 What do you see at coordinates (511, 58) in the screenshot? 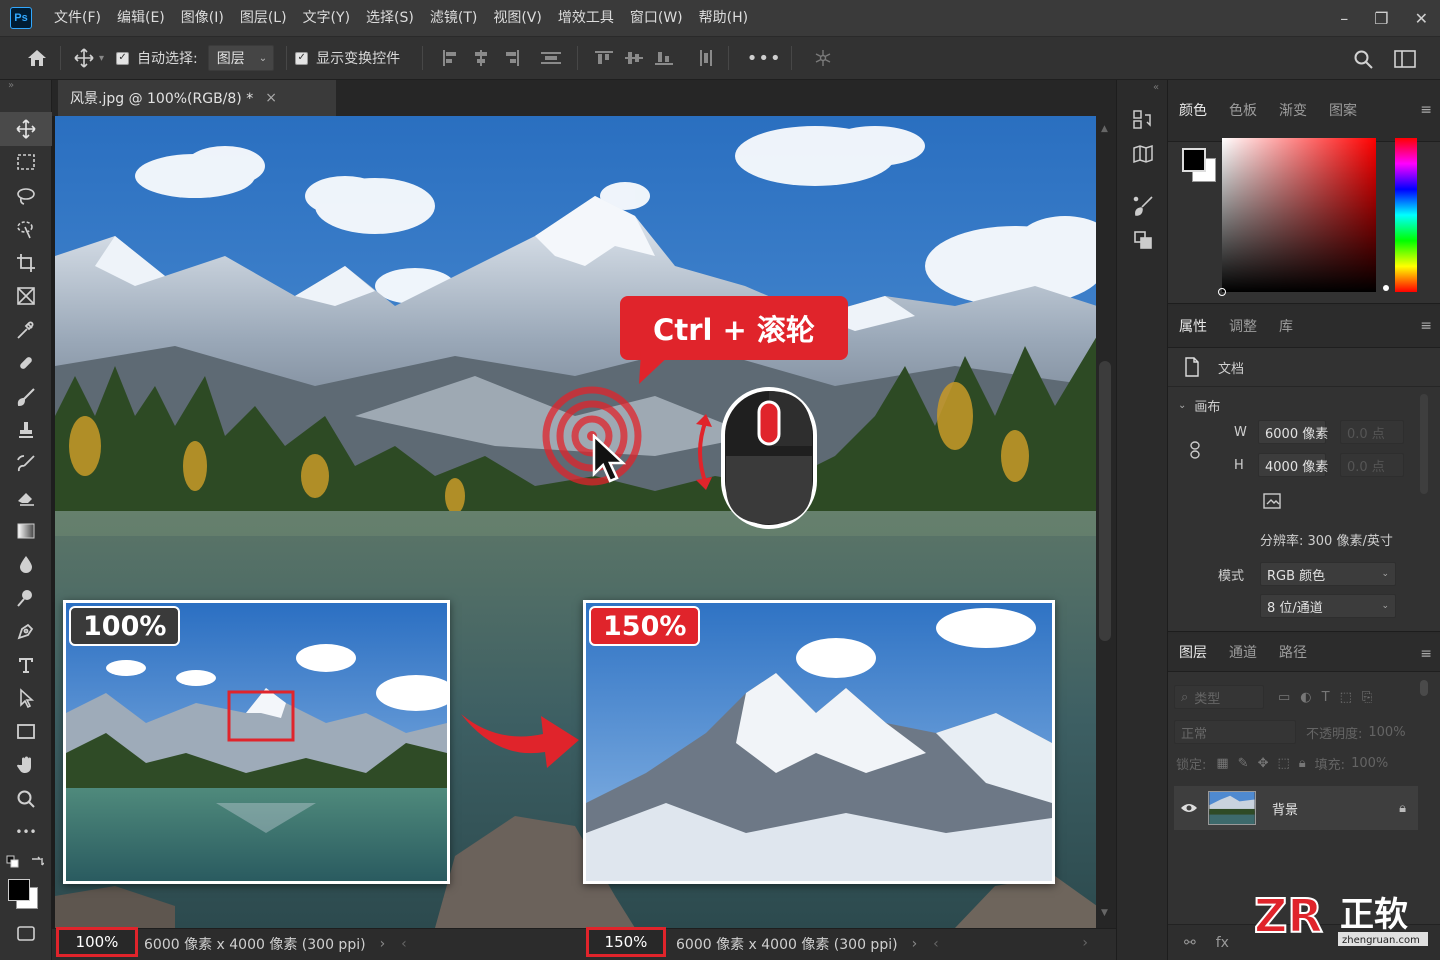
I see `align-right-icon` at bounding box center [511, 58].